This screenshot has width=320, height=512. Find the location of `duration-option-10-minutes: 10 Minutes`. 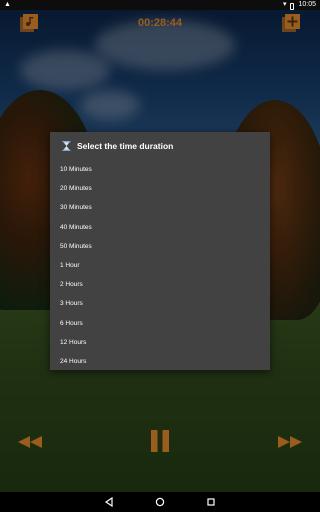

duration-option-10-minutes: 10 Minutes is located at coordinates (160, 169).